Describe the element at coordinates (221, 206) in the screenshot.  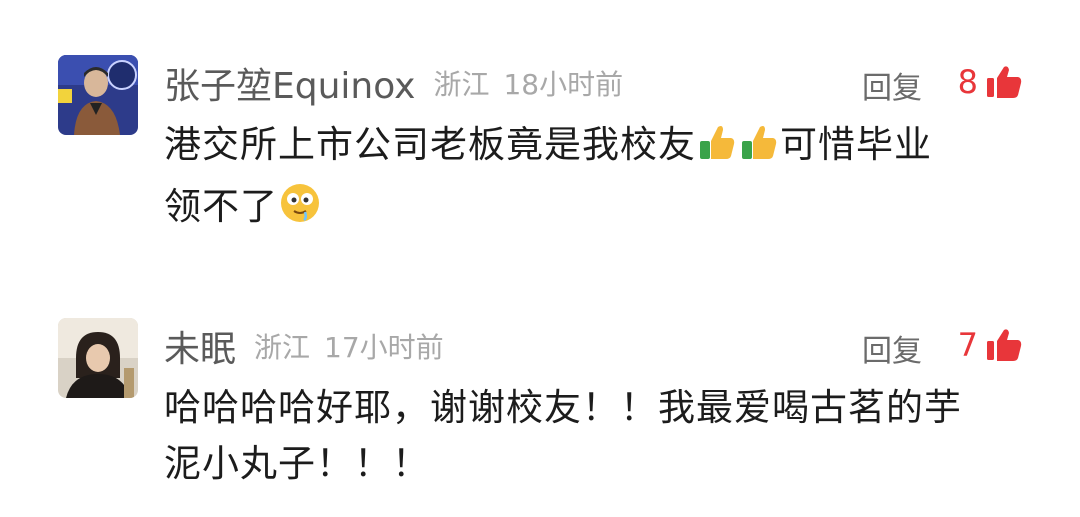
I see `comment-text-segment: 领不了` at that location.